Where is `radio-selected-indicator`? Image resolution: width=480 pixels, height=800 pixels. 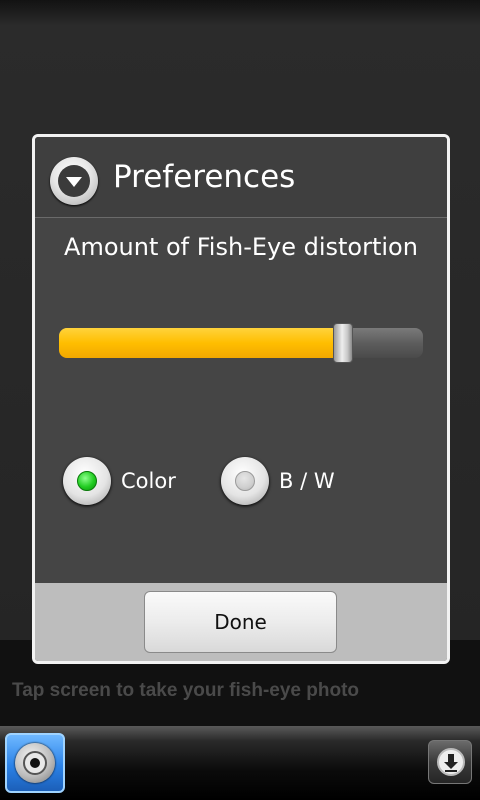
radio-selected-indicator is located at coordinates (87, 481).